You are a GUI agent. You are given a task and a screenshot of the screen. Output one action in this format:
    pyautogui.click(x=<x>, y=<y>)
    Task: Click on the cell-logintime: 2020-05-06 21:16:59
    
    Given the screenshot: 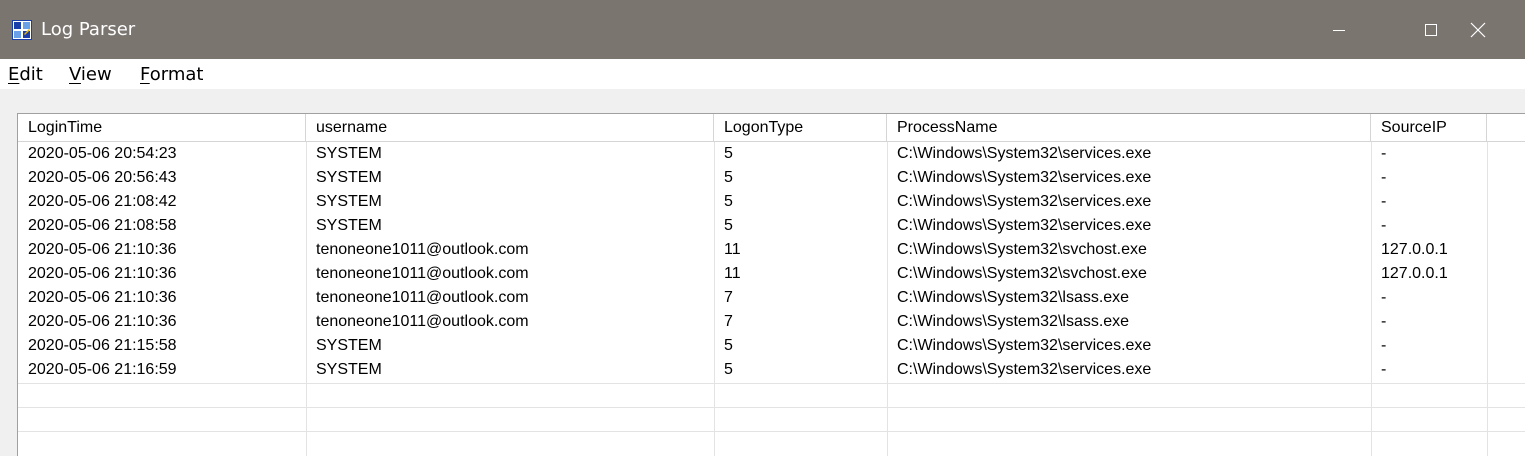 What is the action you would take?
    pyautogui.click(x=102, y=369)
    